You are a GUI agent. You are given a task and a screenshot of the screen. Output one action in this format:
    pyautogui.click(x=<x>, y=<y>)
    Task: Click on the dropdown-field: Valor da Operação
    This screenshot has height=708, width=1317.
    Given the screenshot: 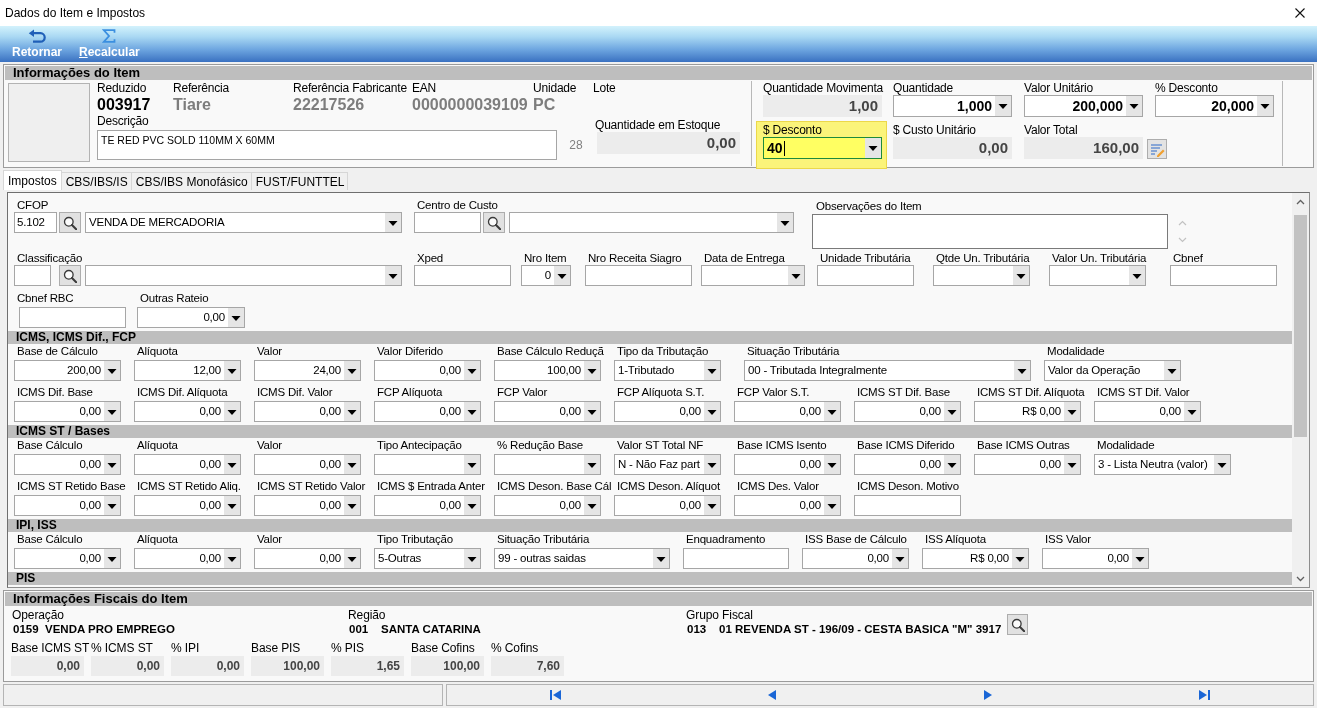 What is the action you would take?
    pyautogui.click(x=1112, y=370)
    